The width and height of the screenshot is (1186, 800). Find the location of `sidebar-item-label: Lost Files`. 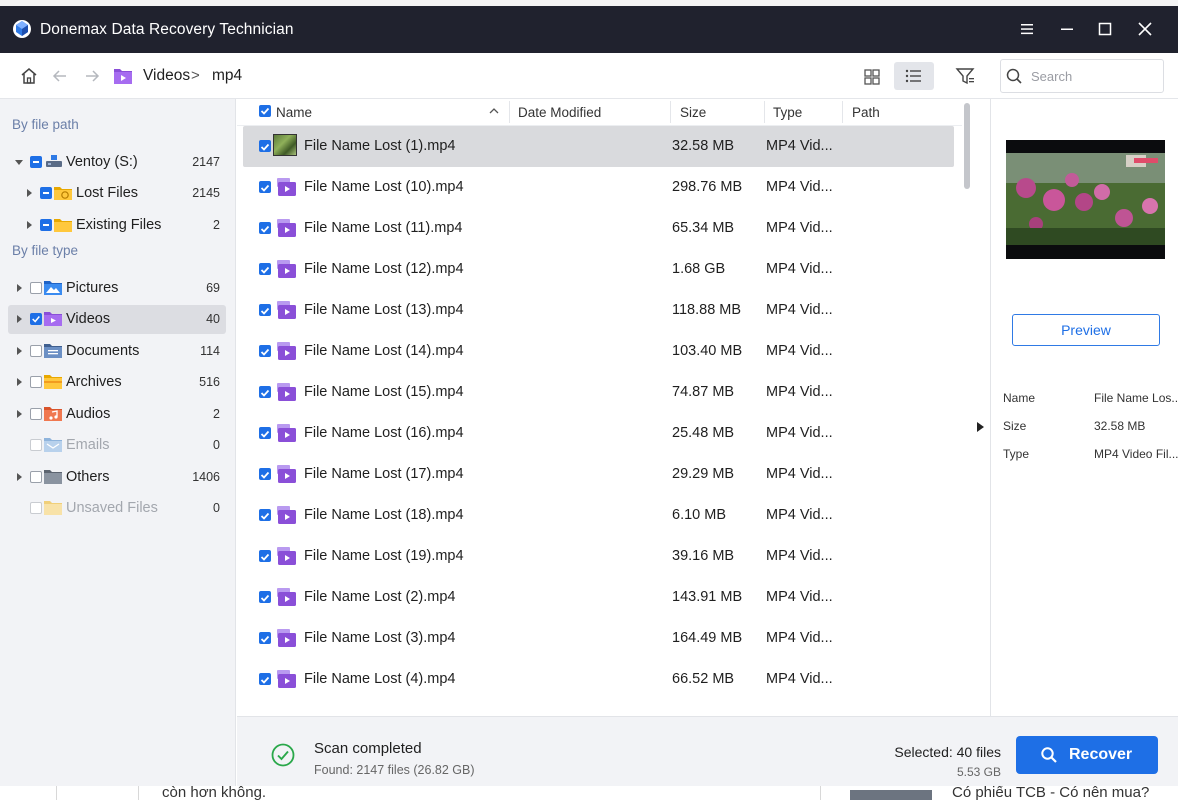

sidebar-item-label: Lost Files is located at coordinates (107, 193).